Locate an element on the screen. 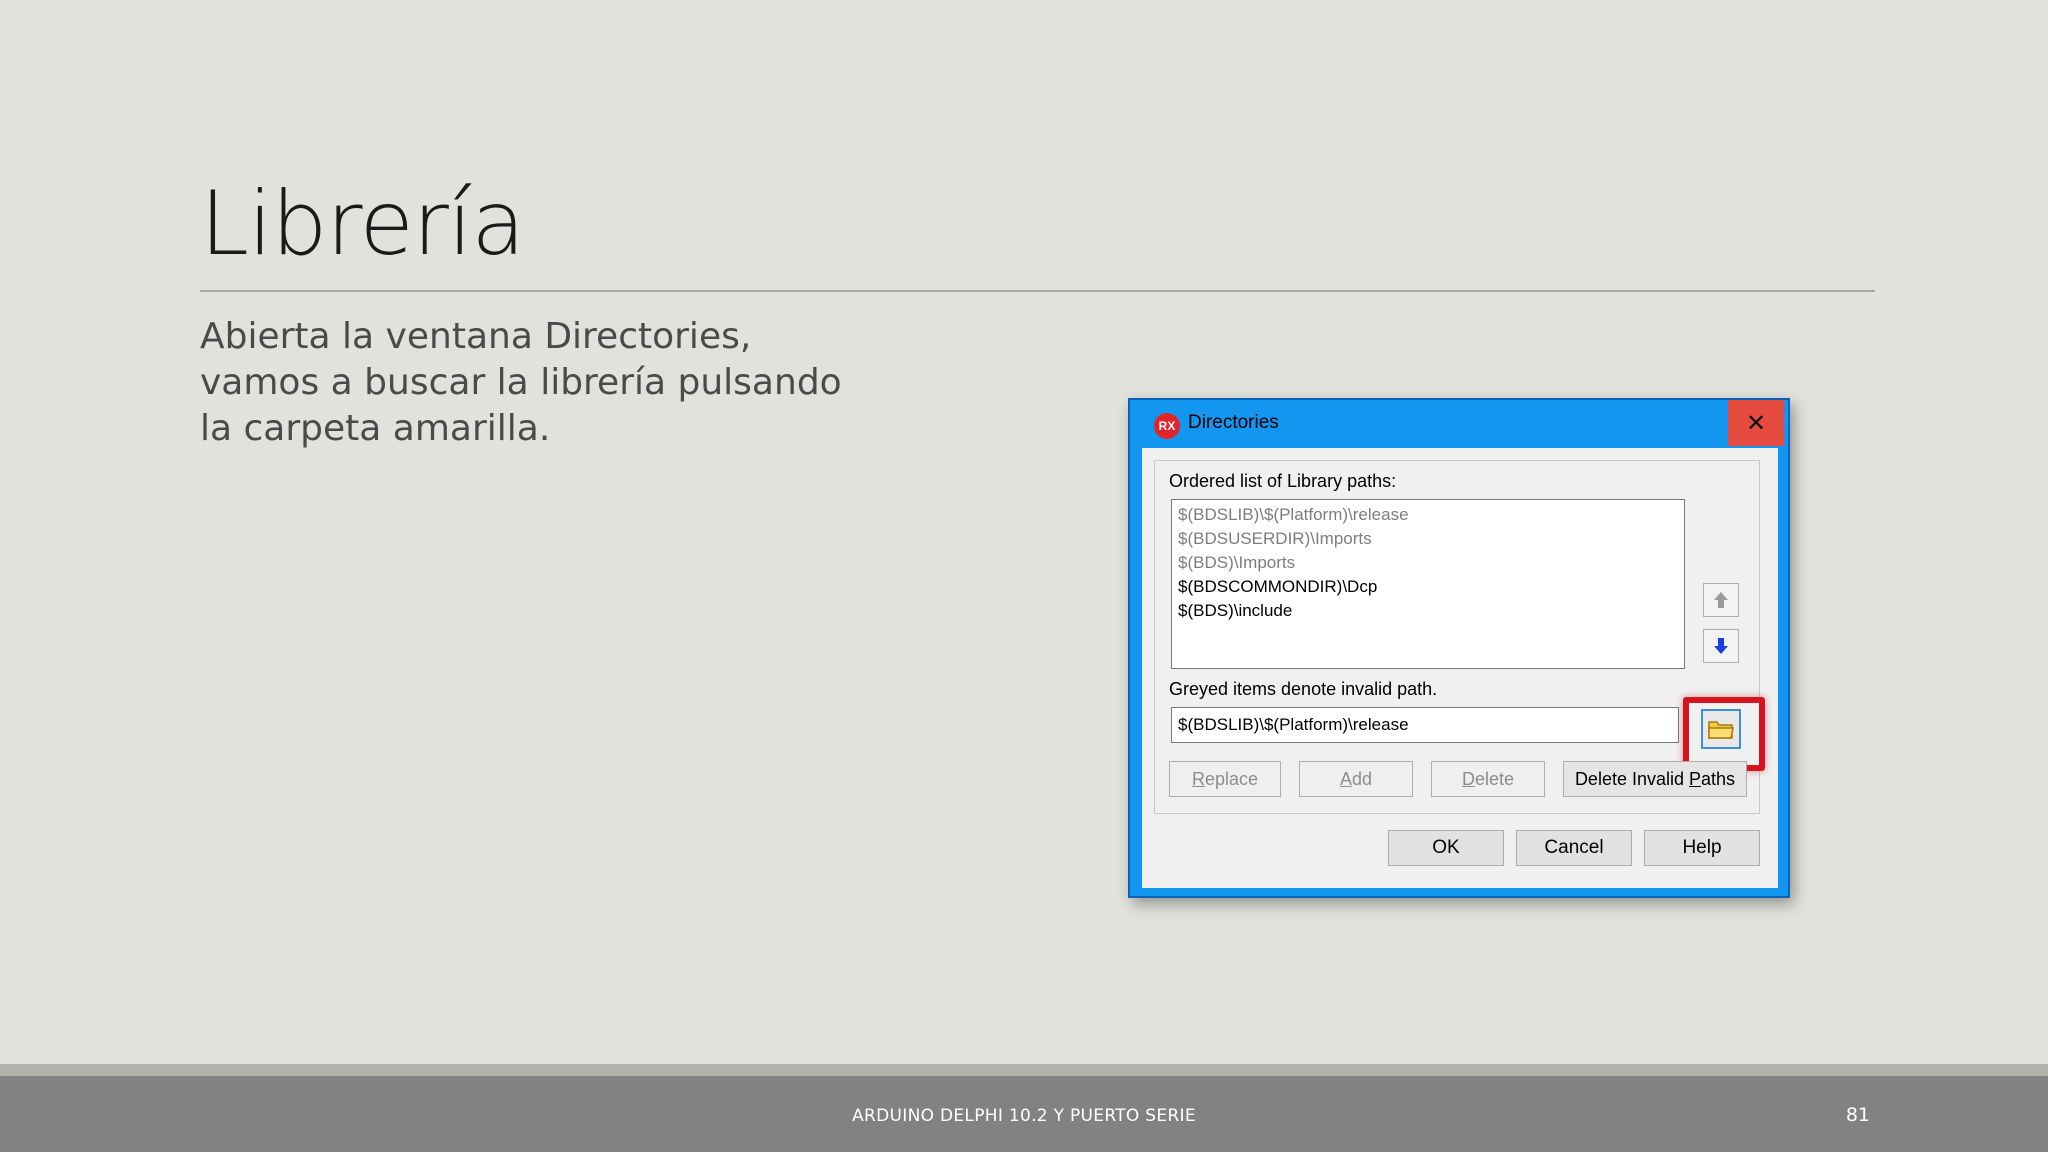 This screenshot has width=2048, height=1152. page-number: 81 is located at coordinates (1857, 1115).